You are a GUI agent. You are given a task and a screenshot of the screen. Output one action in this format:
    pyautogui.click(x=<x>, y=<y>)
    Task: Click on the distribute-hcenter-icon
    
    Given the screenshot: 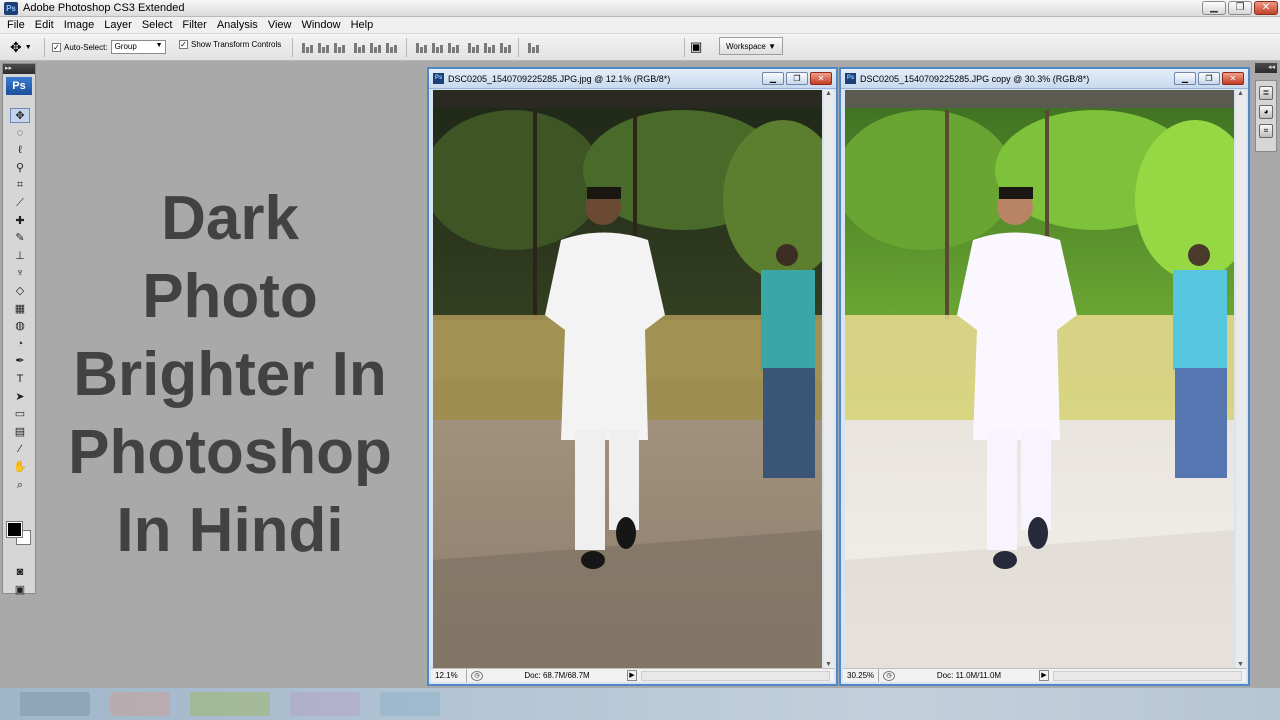 What is the action you would take?
    pyautogui.click(x=490, y=47)
    